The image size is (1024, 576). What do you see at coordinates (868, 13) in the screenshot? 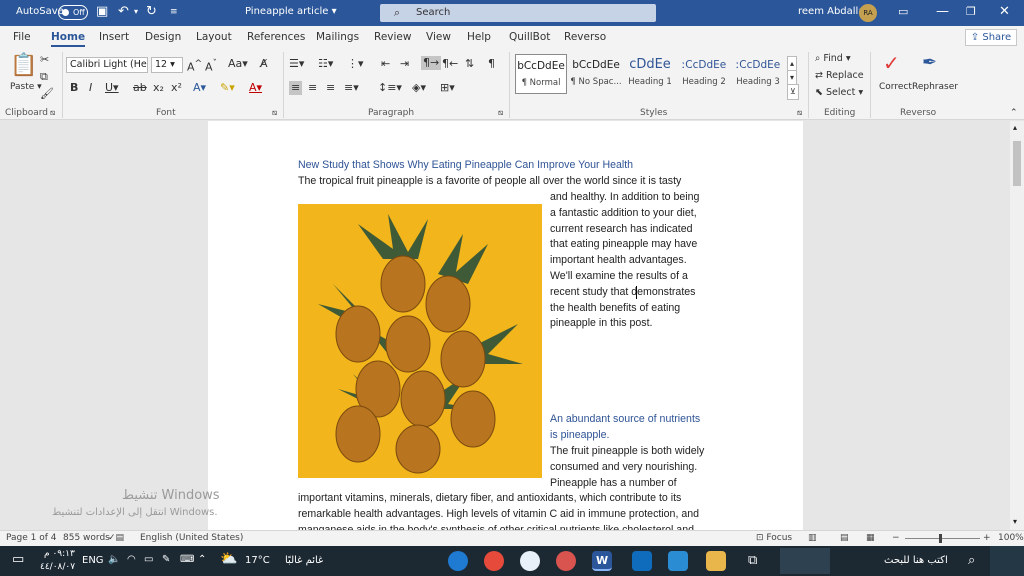
I see `avatar: RA` at bounding box center [868, 13].